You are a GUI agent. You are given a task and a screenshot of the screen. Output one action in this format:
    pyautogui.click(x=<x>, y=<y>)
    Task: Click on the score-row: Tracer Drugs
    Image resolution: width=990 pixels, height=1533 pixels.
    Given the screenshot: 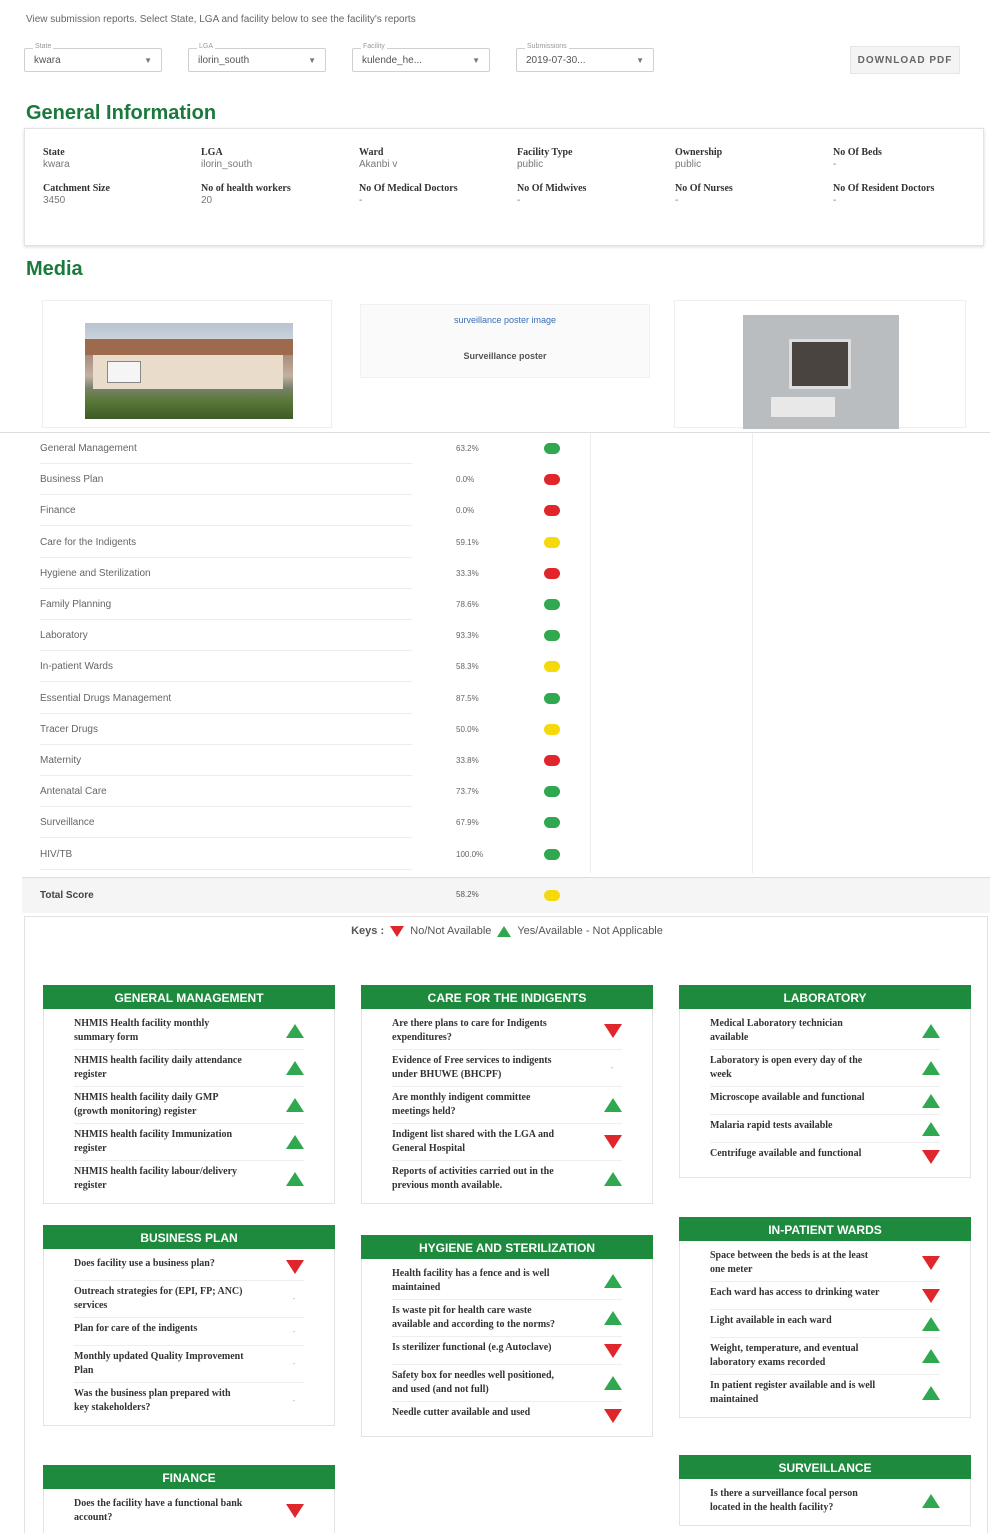 What is the action you would take?
    pyautogui.click(x=226, y=729)
    